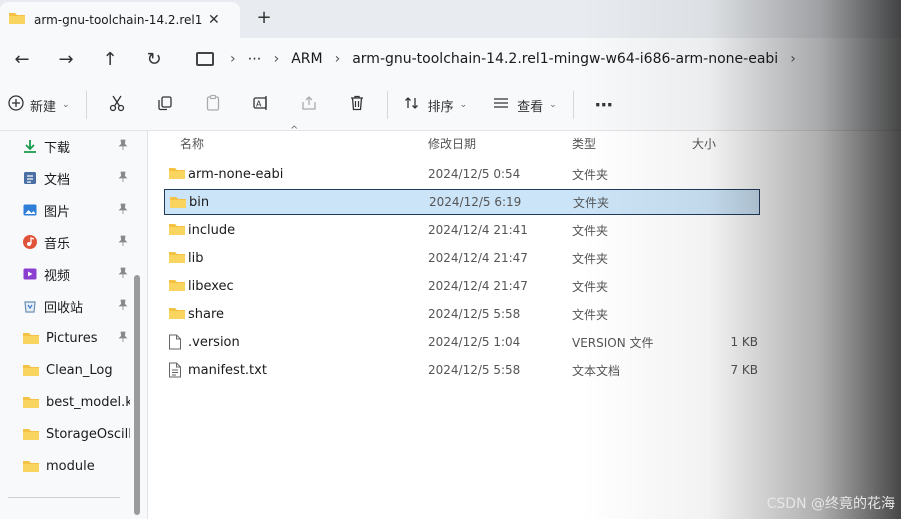 The height and width of the screenshot is (519, 901). Describe the element at coordinates (294, 130) in the screenshot. I see `chevron-up-icon: ^` at that location.